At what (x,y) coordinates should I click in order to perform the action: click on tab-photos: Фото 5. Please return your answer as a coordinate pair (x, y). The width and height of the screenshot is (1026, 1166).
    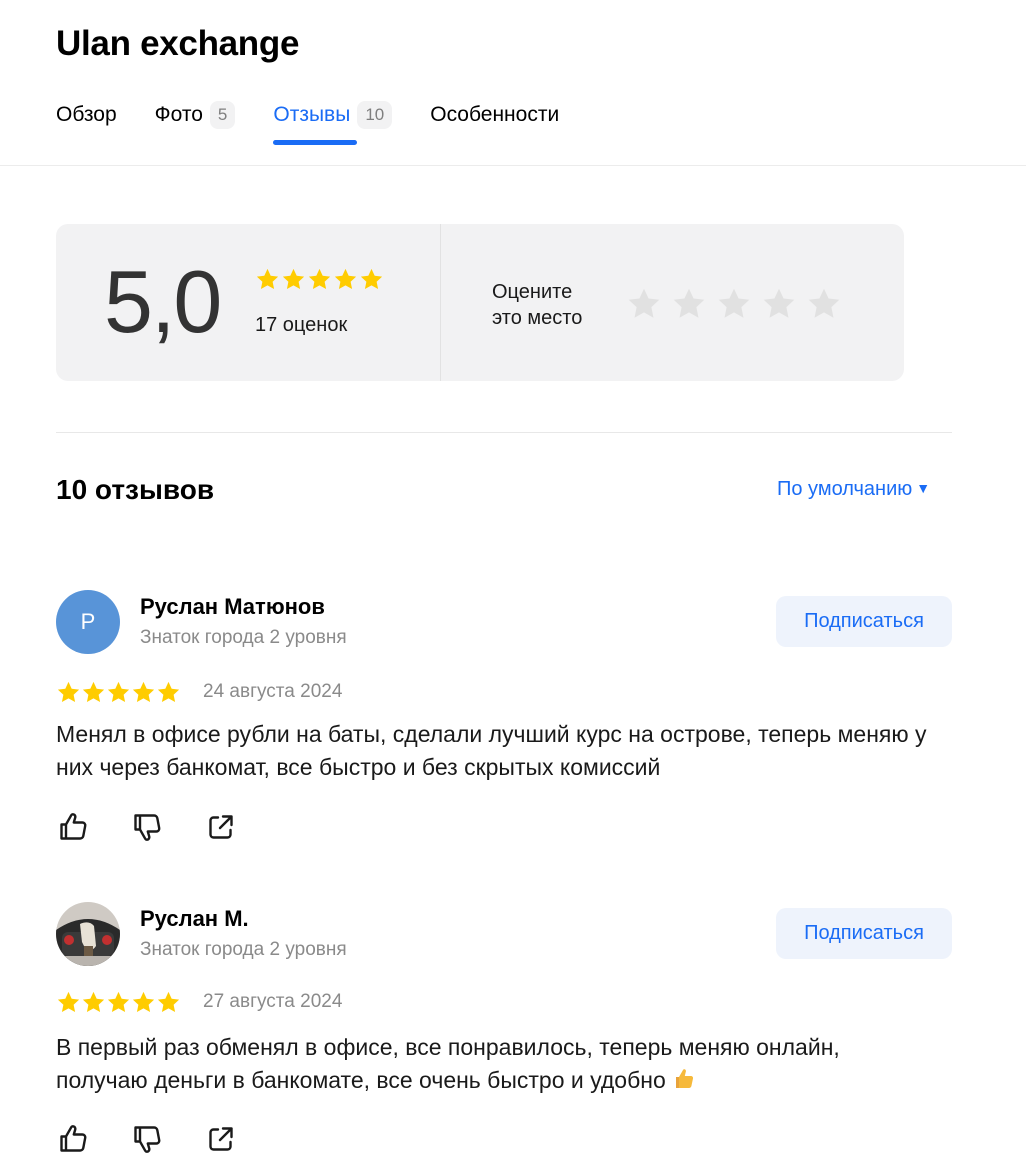
    Looking at the image, I should click on (195, 115).